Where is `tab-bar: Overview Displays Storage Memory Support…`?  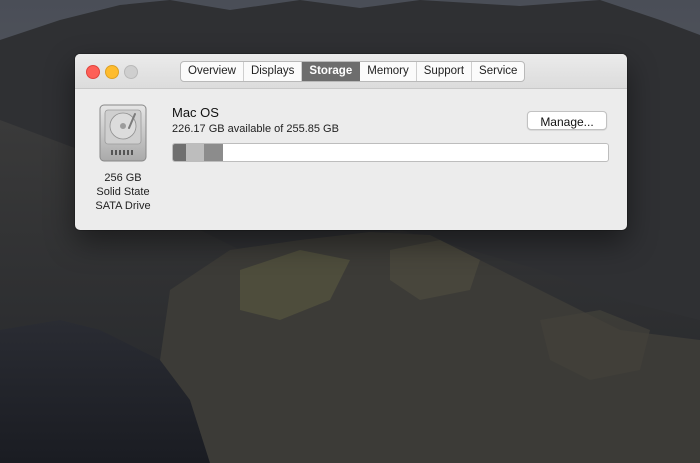 tab-bar: Overview Displays Storage Memory Support… is located at coordinates (353, 71).